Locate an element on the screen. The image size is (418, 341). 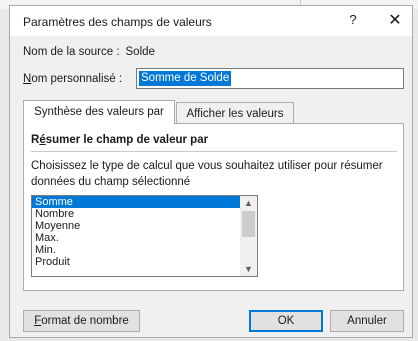
cancel-button: Annuler is located at coordinates (367, 321).